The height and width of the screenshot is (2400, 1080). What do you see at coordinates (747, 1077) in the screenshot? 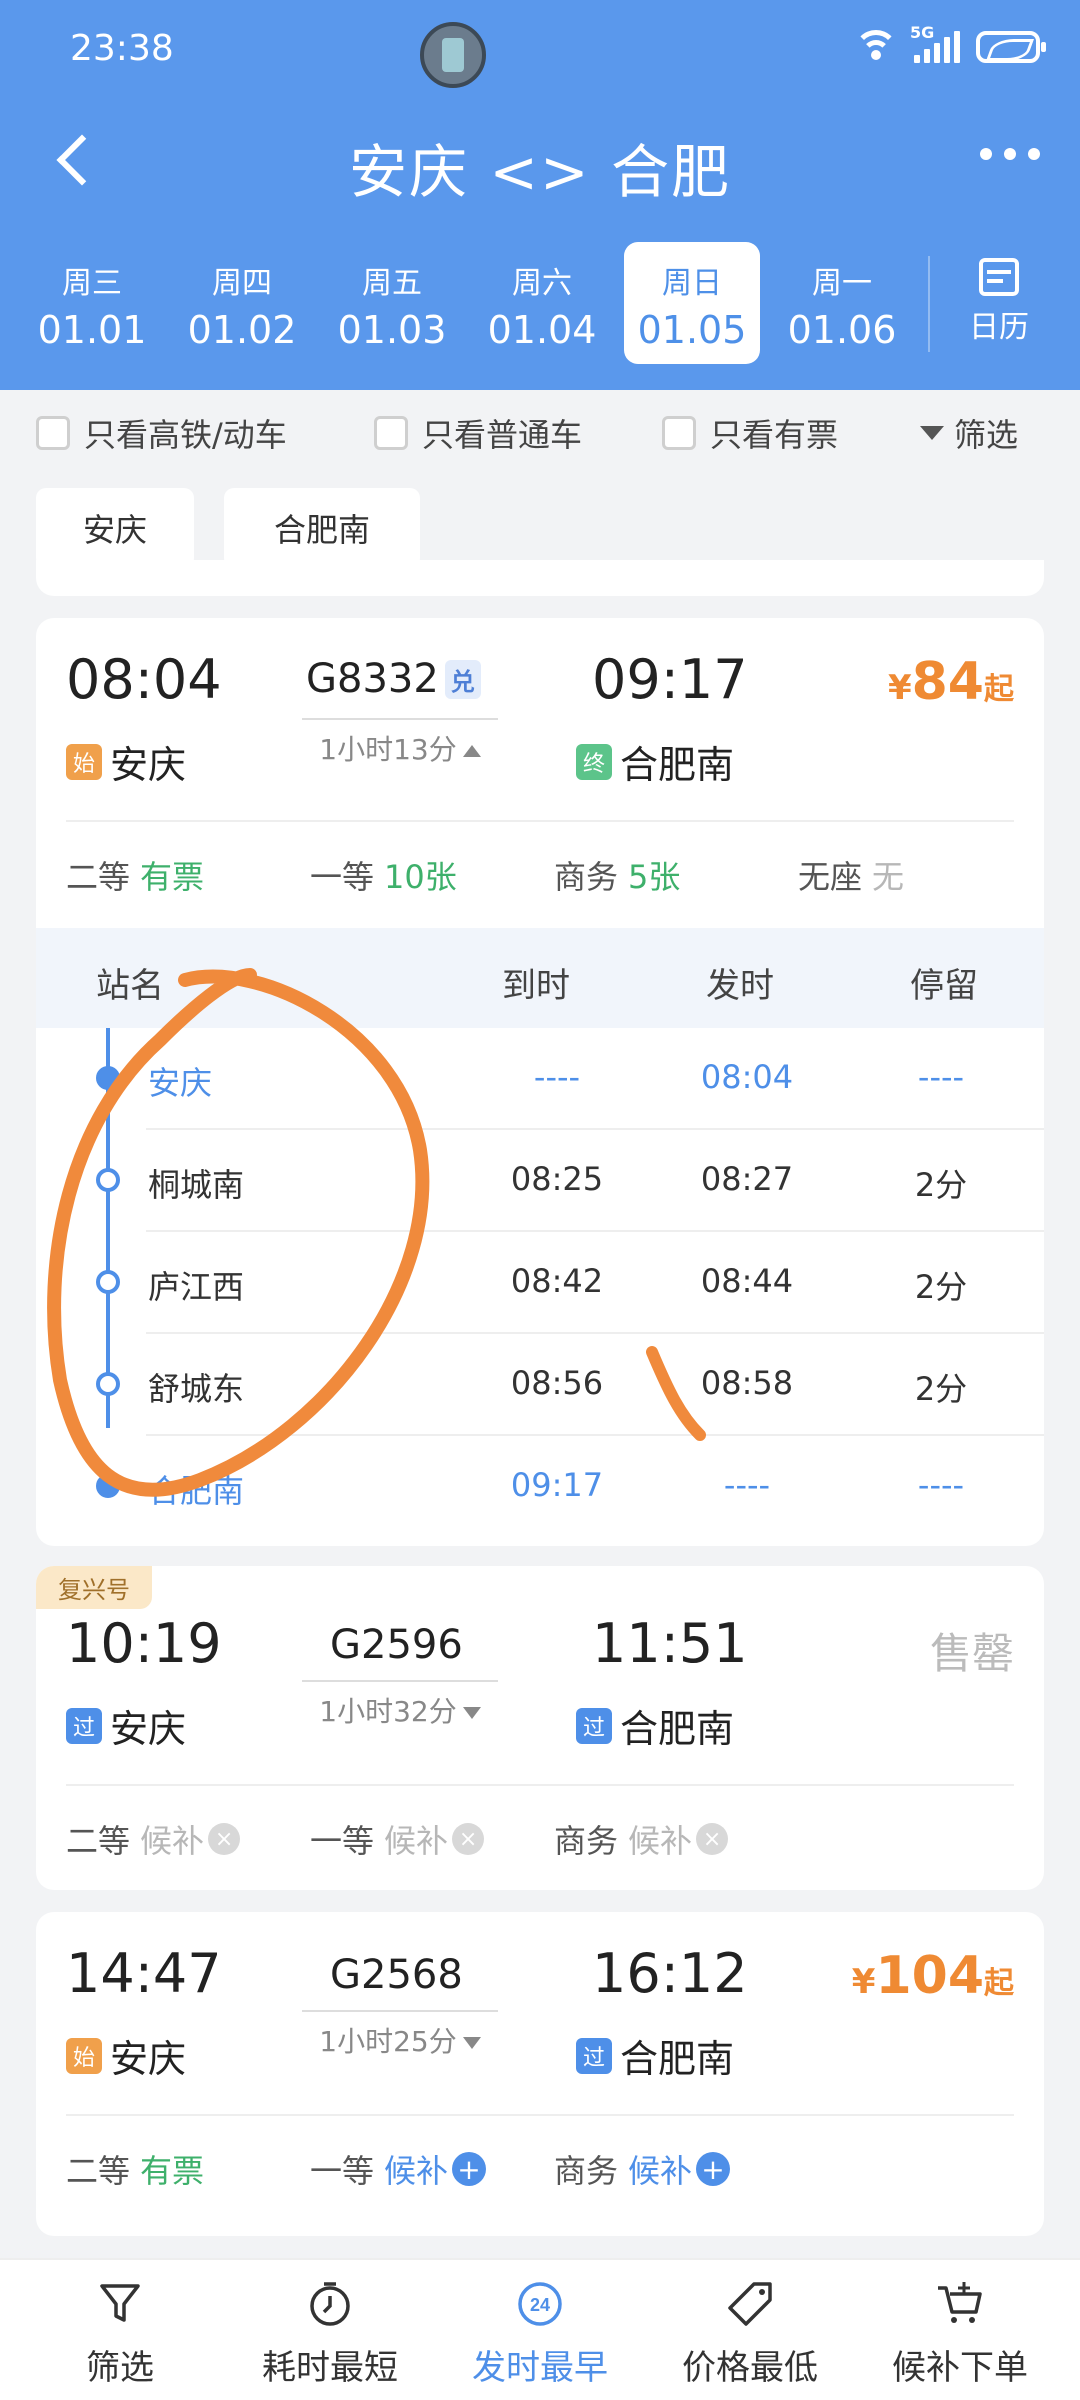
I see `stop-depart: 08:04` at bounding box center [747, 1077].